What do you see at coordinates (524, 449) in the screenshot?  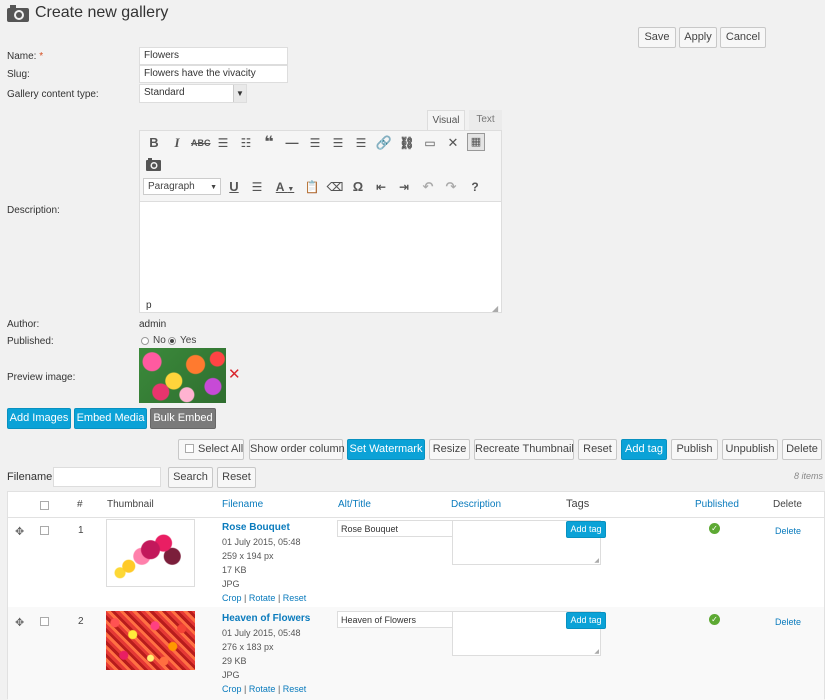 I see `recreate-thumbnail-button: Recreate Thumbnail` at bounding box center [524, 449].